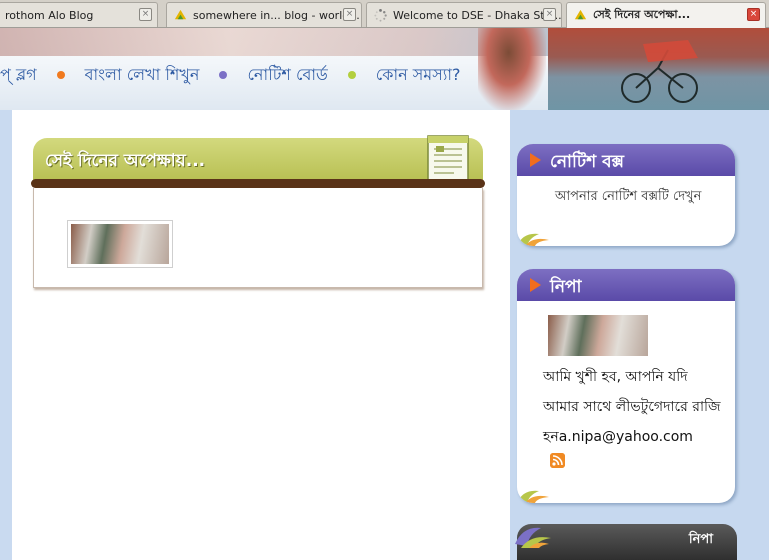 The height and width of the screenshot is (560, 769). What do you see at coordinates (6, 335) in the screenshot?
I see `left-gutter` at bounding box center [6, 335].